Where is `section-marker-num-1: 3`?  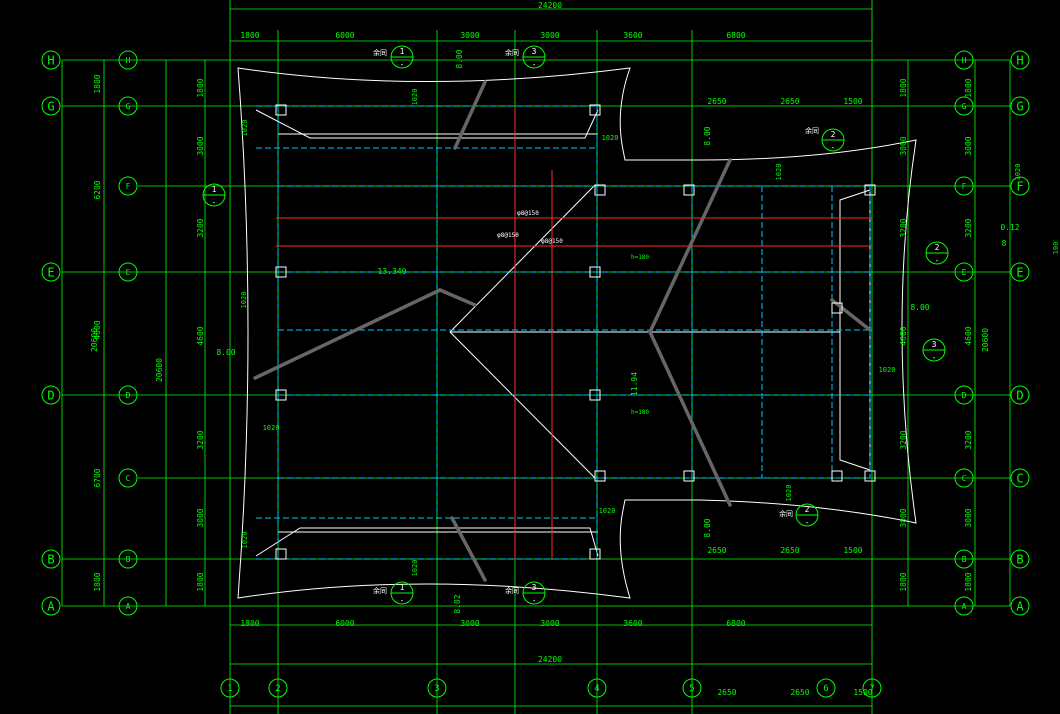 section-marker-num-1: 3 is located at coordinates (534, 51).